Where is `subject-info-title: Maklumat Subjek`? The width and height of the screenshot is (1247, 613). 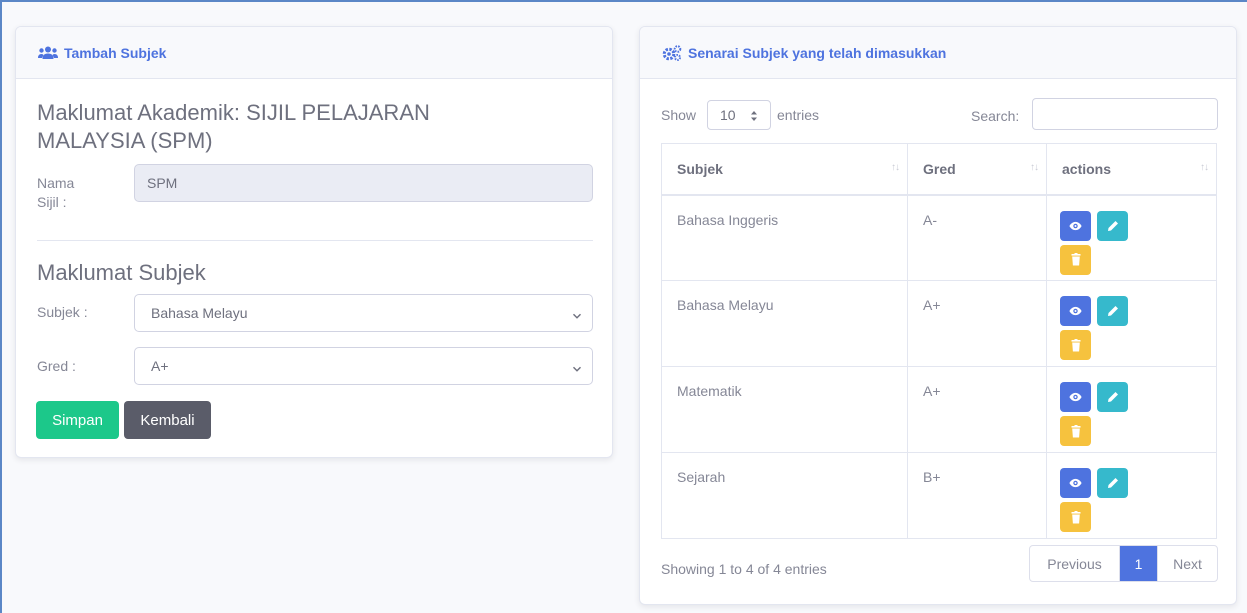
subject-info-title: Maklumat Subjek is located at coordinates (121, 272).